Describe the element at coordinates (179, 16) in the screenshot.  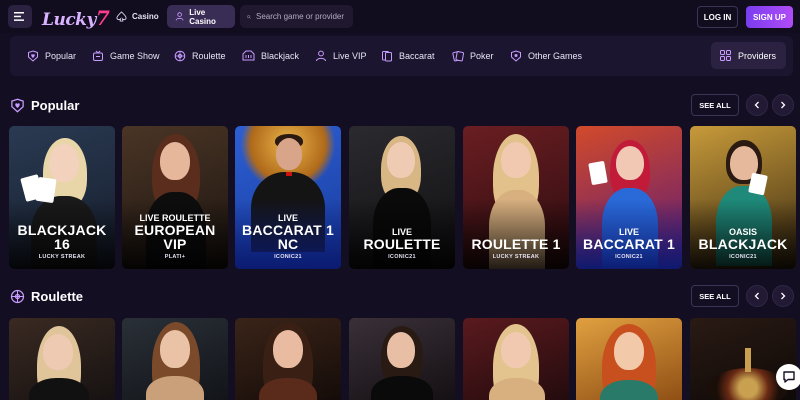
I see `person-icon` at that location.